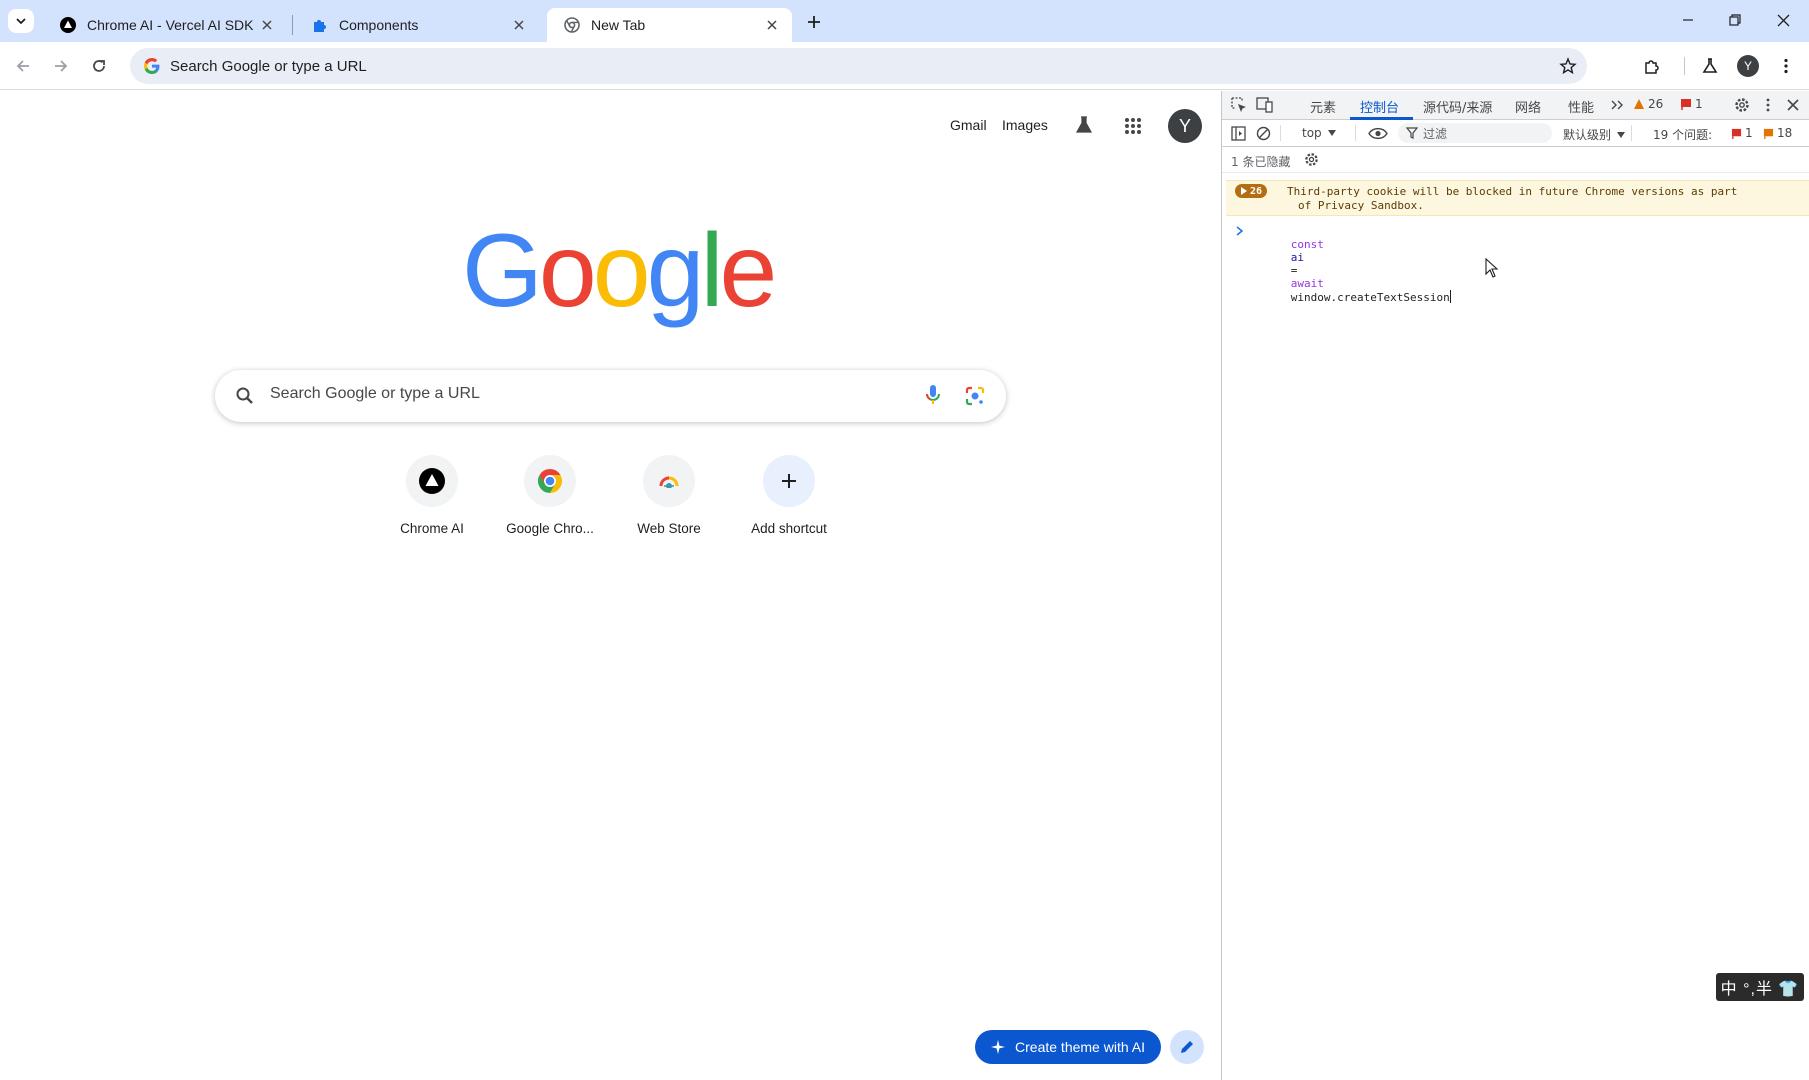 The height and width of the screenshot is (1080, 1809). I want to click on google-apps-icon, so click(1133, 126).